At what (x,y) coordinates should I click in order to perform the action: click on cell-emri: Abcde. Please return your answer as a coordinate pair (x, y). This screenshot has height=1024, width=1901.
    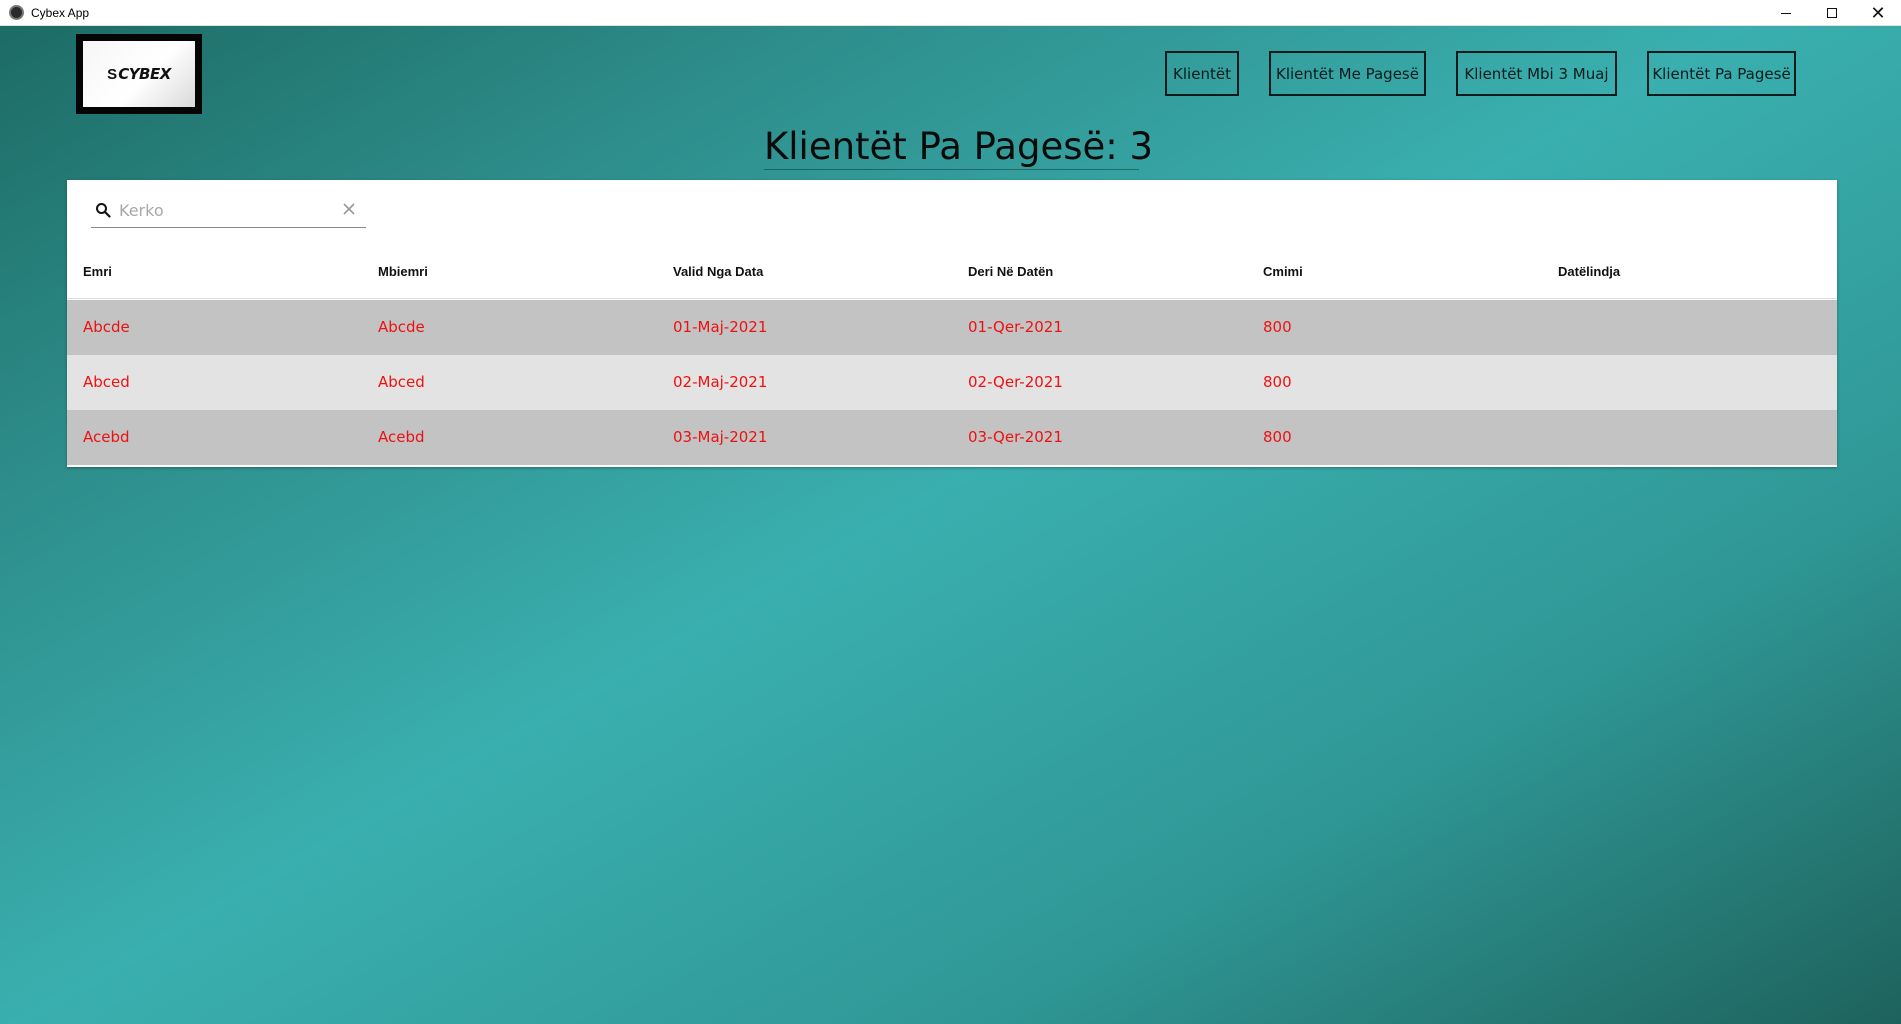
    Looking at the image, I should click on (106, 327).